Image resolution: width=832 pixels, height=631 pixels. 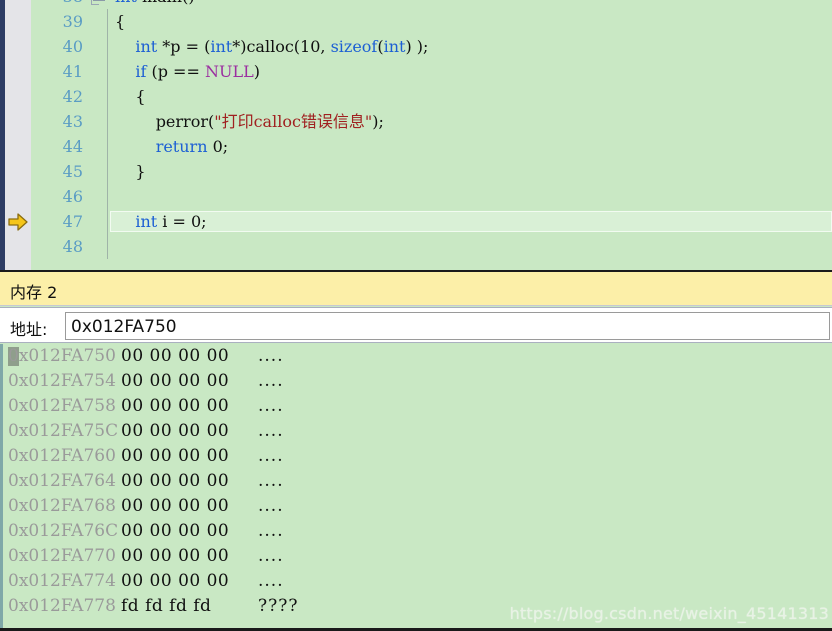 I want to click on line-number: 40, so click(x=72, y=46).